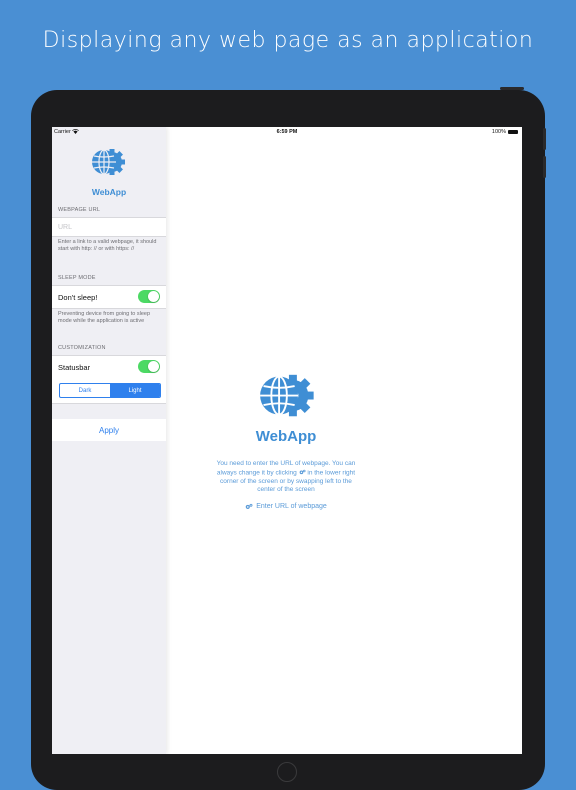  What do you see at coordinates (135, 390) in the screenshot?
I see `segment-light: Light` at bounding box center [135, 390].